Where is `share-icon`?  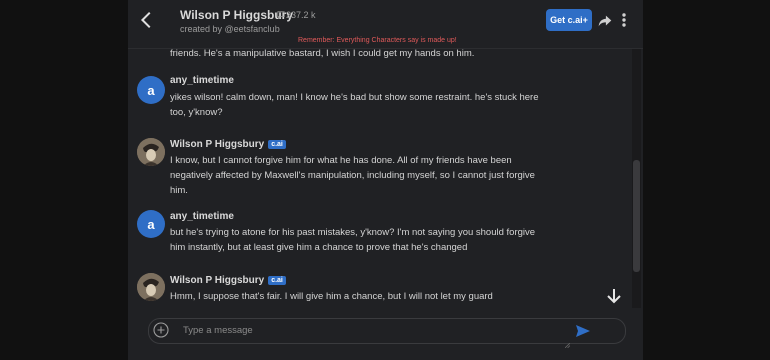 share-icon is located at coordinates (605, 21).